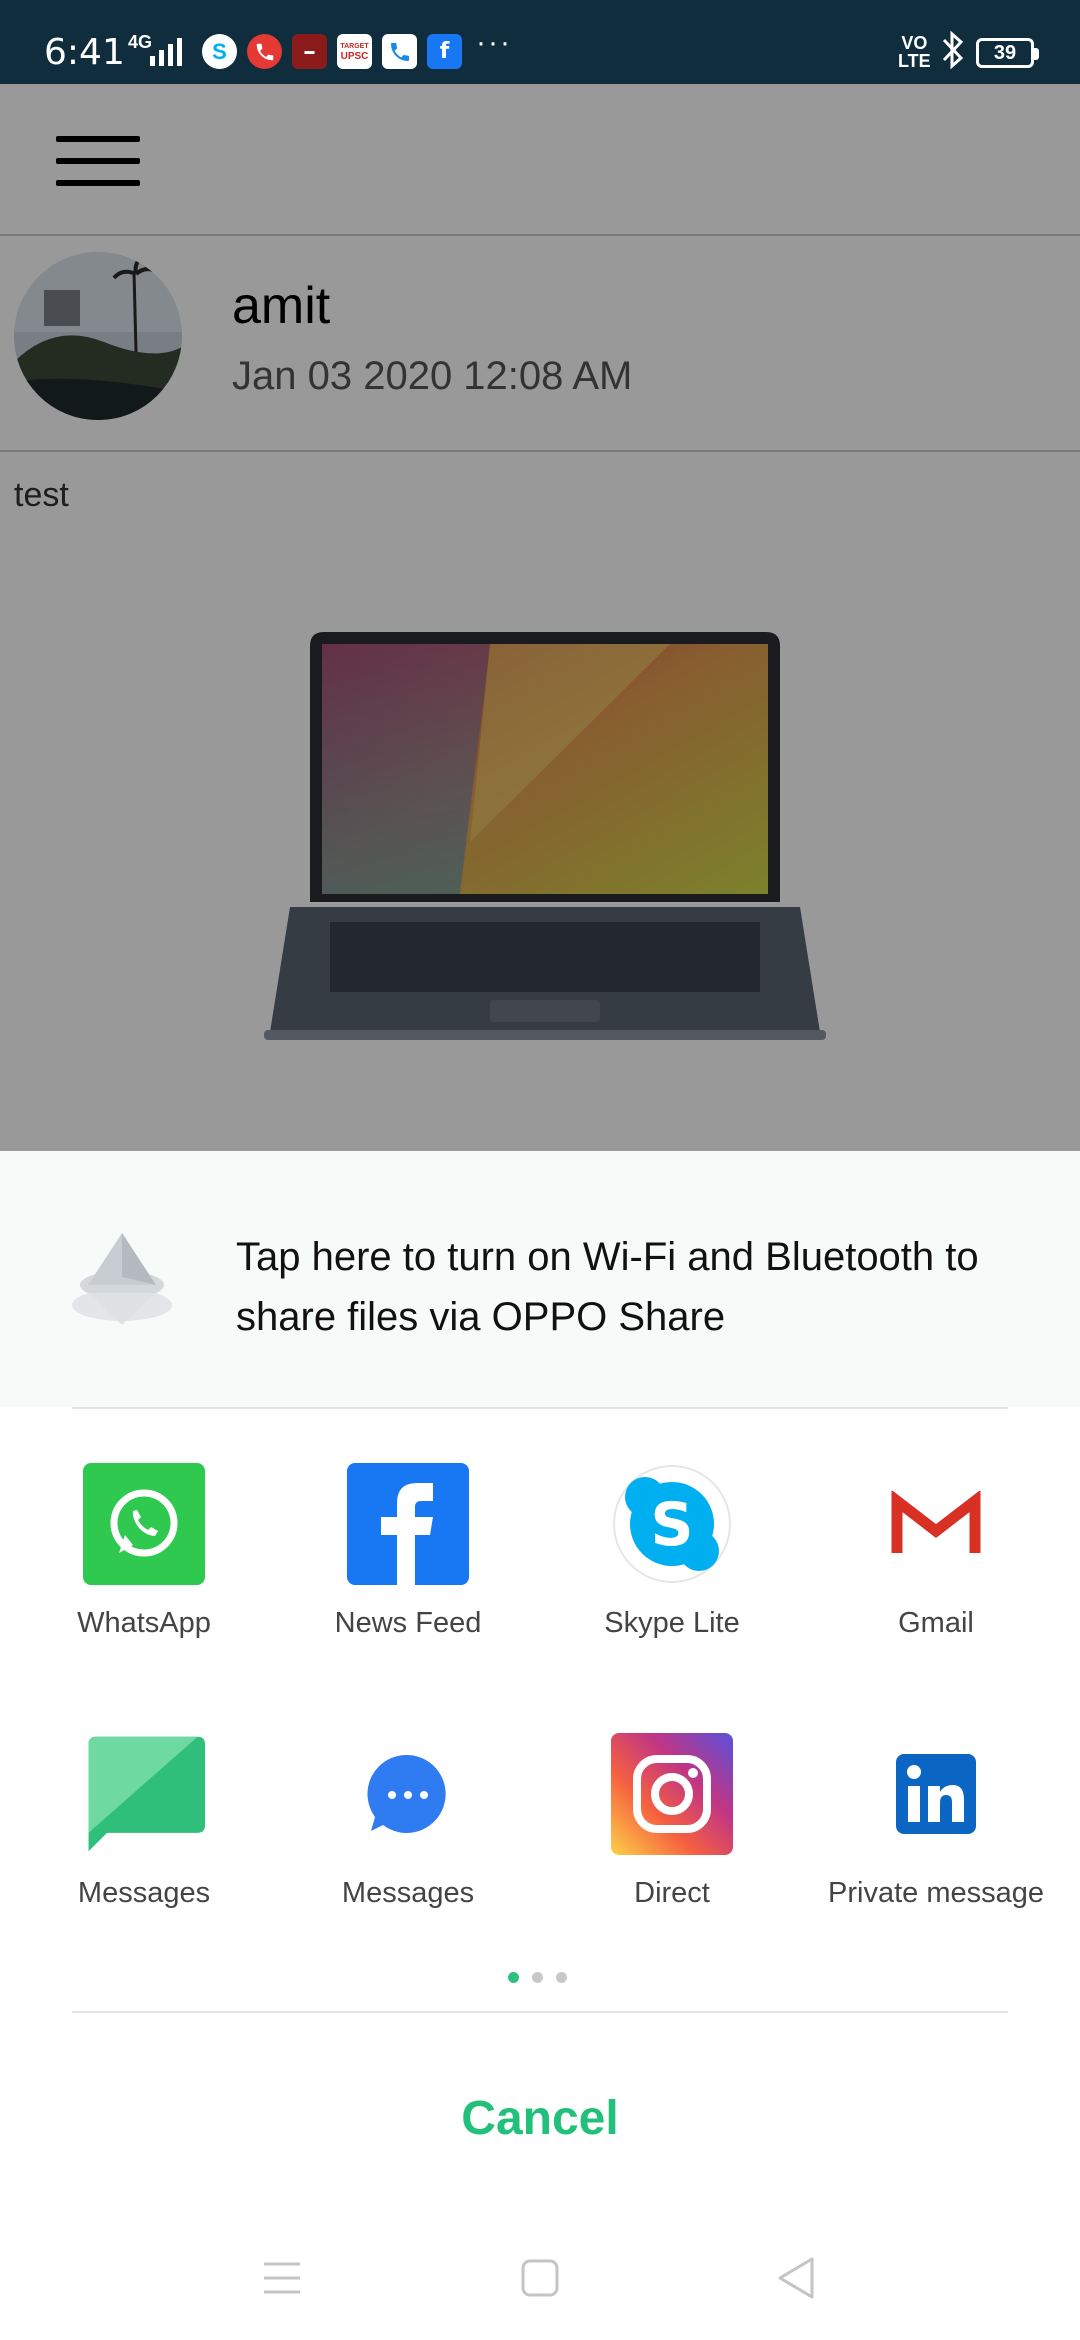 This screenshot has height=2340, width=1080. I want to click on gmail-icon, so click(936, 1524).